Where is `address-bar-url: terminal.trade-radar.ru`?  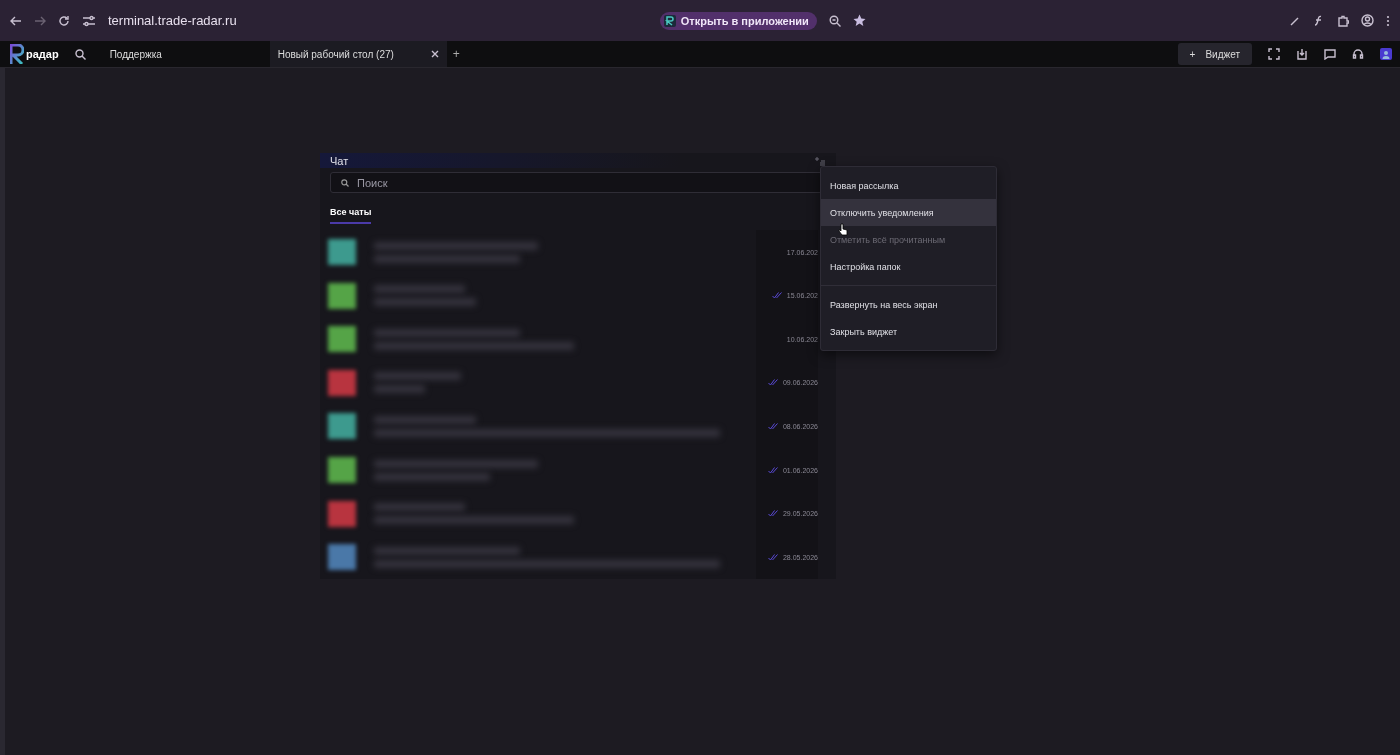
address-bar-url: terminal.trade-radar.ru is located at coordinates (172, 20).